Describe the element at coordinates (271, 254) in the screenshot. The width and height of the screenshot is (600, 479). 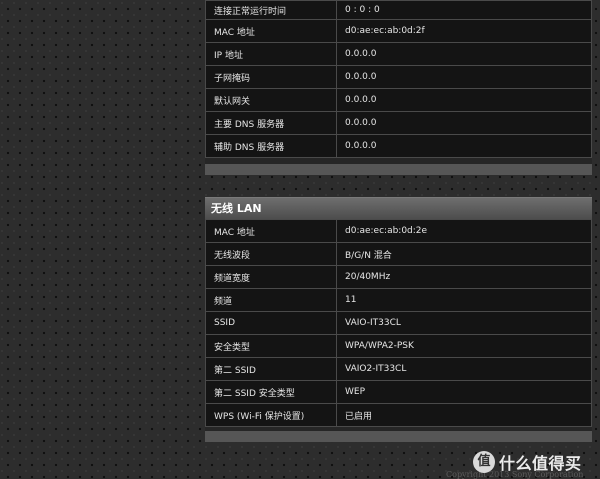
I see `row-label: 无线波段` at that location.